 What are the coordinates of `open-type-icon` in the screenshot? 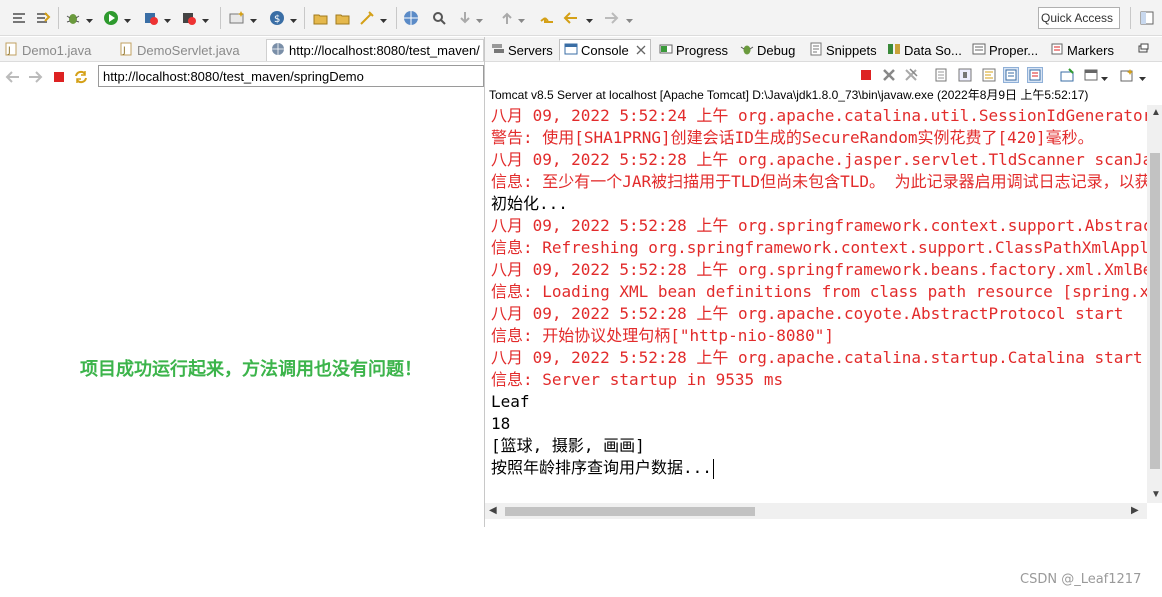 It's located at (321, 18).